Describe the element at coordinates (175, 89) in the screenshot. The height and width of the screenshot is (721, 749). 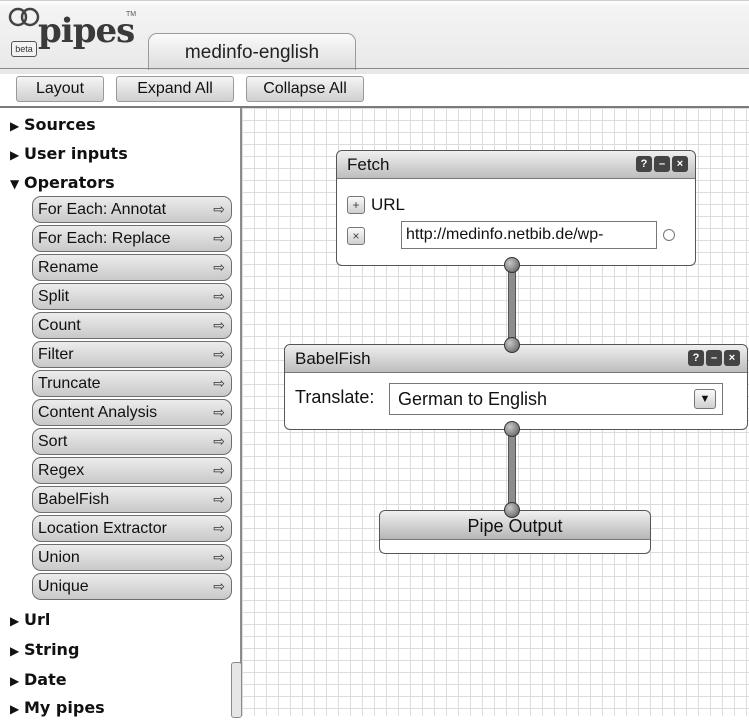
I see `expand-all-button: Expand All` at that location.